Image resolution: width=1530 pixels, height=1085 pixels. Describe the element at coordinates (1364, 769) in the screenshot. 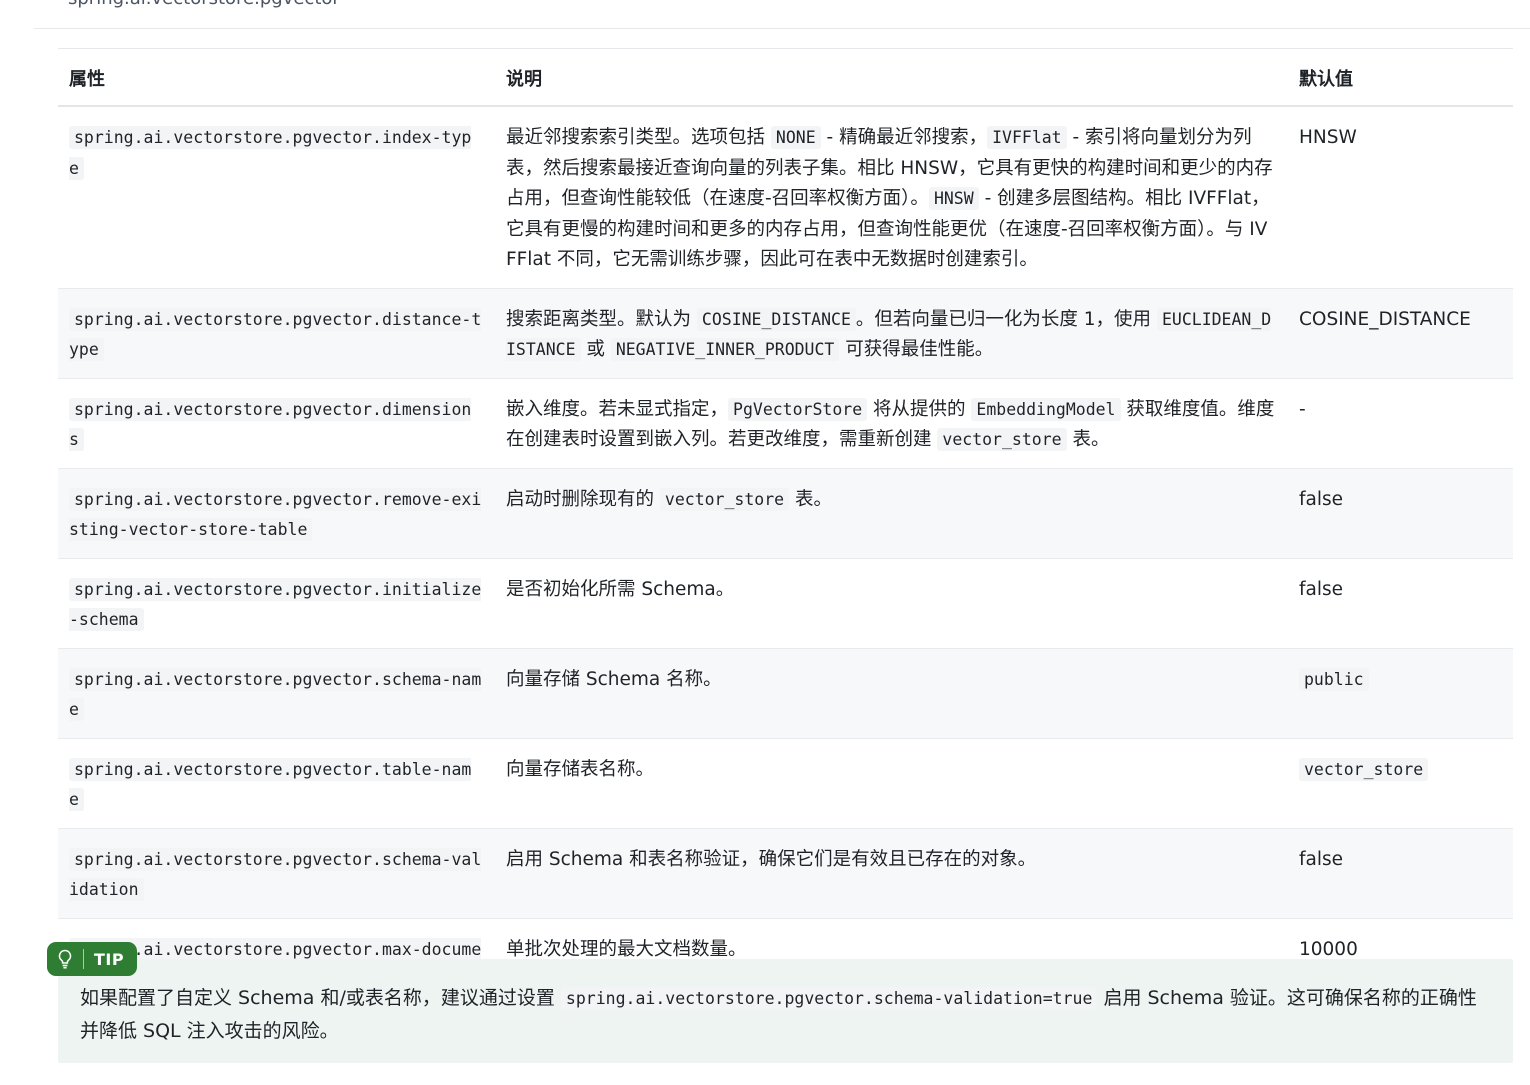

I see `default-value: vector_store` at that location.